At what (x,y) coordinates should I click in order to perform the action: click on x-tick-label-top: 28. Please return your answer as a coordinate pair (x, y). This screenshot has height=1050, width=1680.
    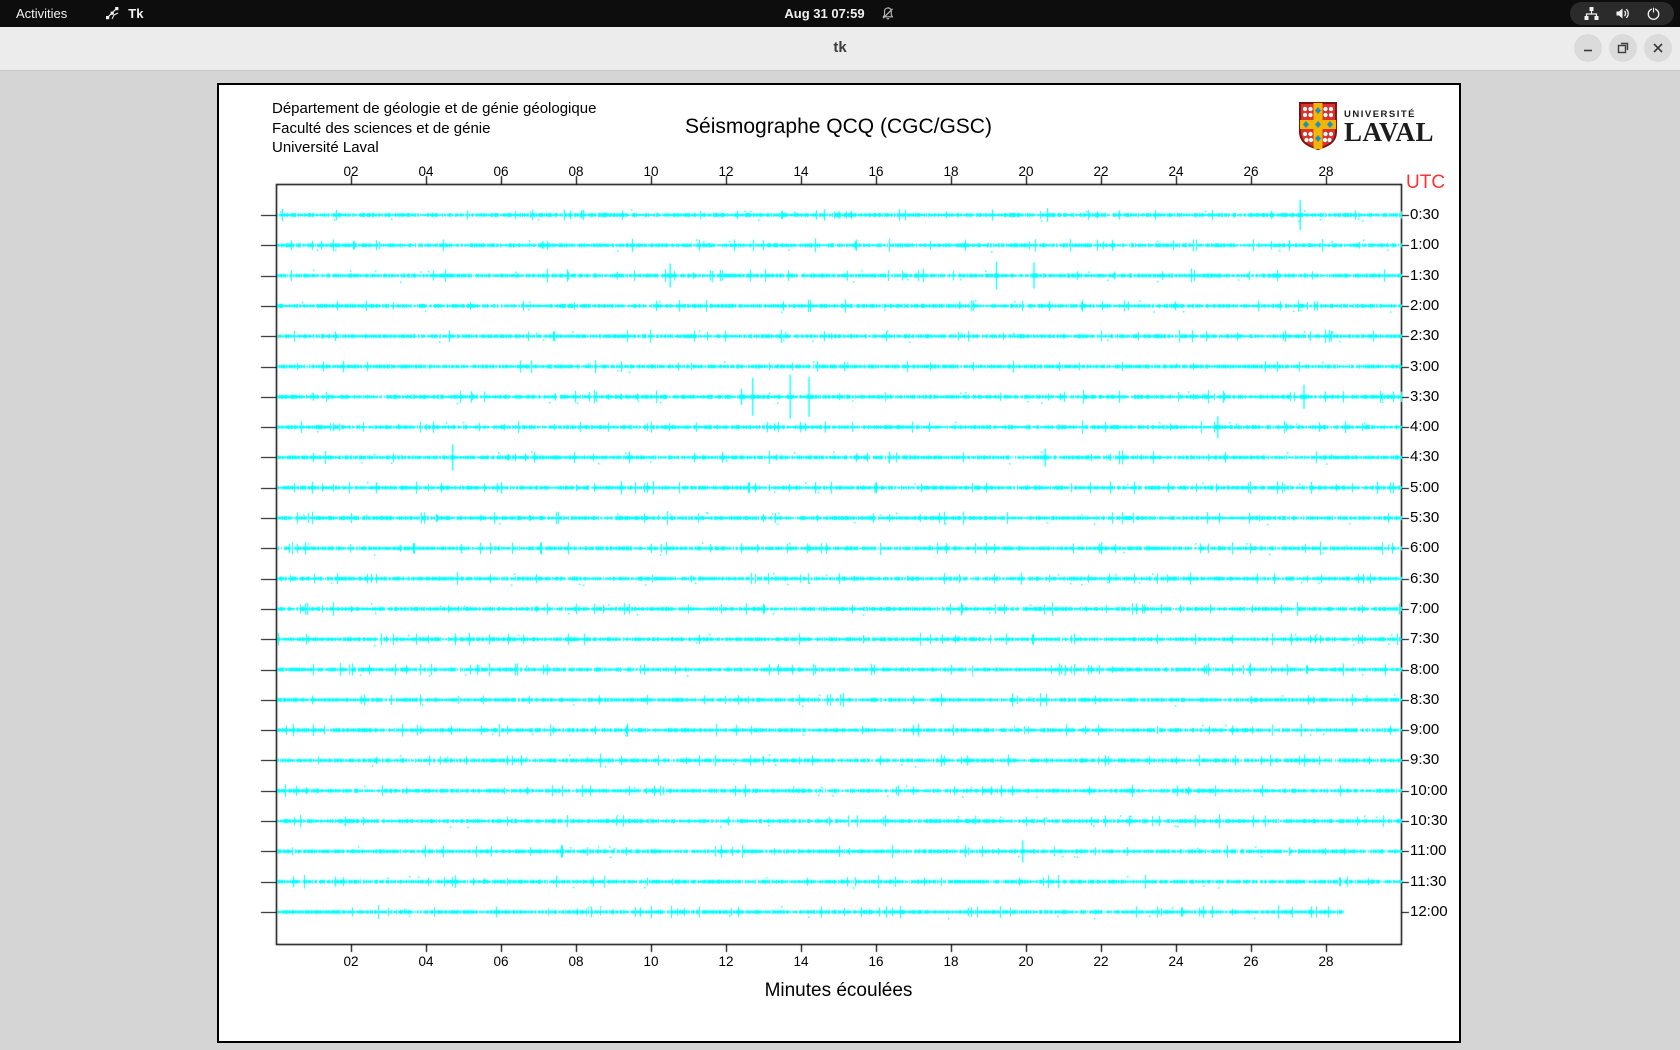
    Looking at the image, I should click on (1326, 171).